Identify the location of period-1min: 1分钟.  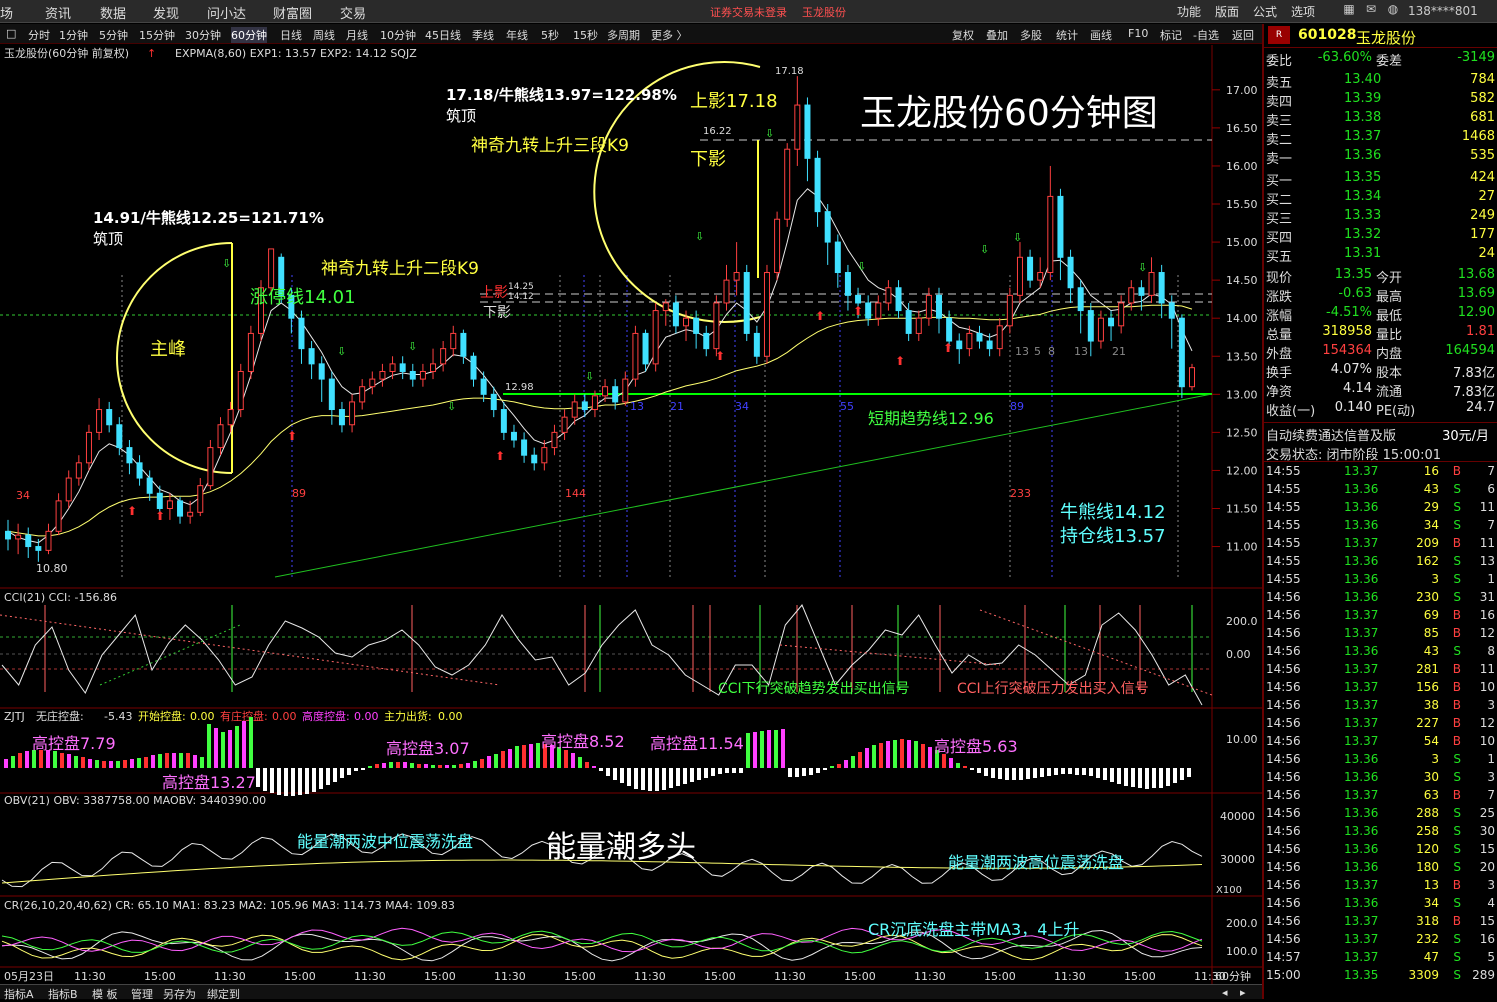
(73, 35).